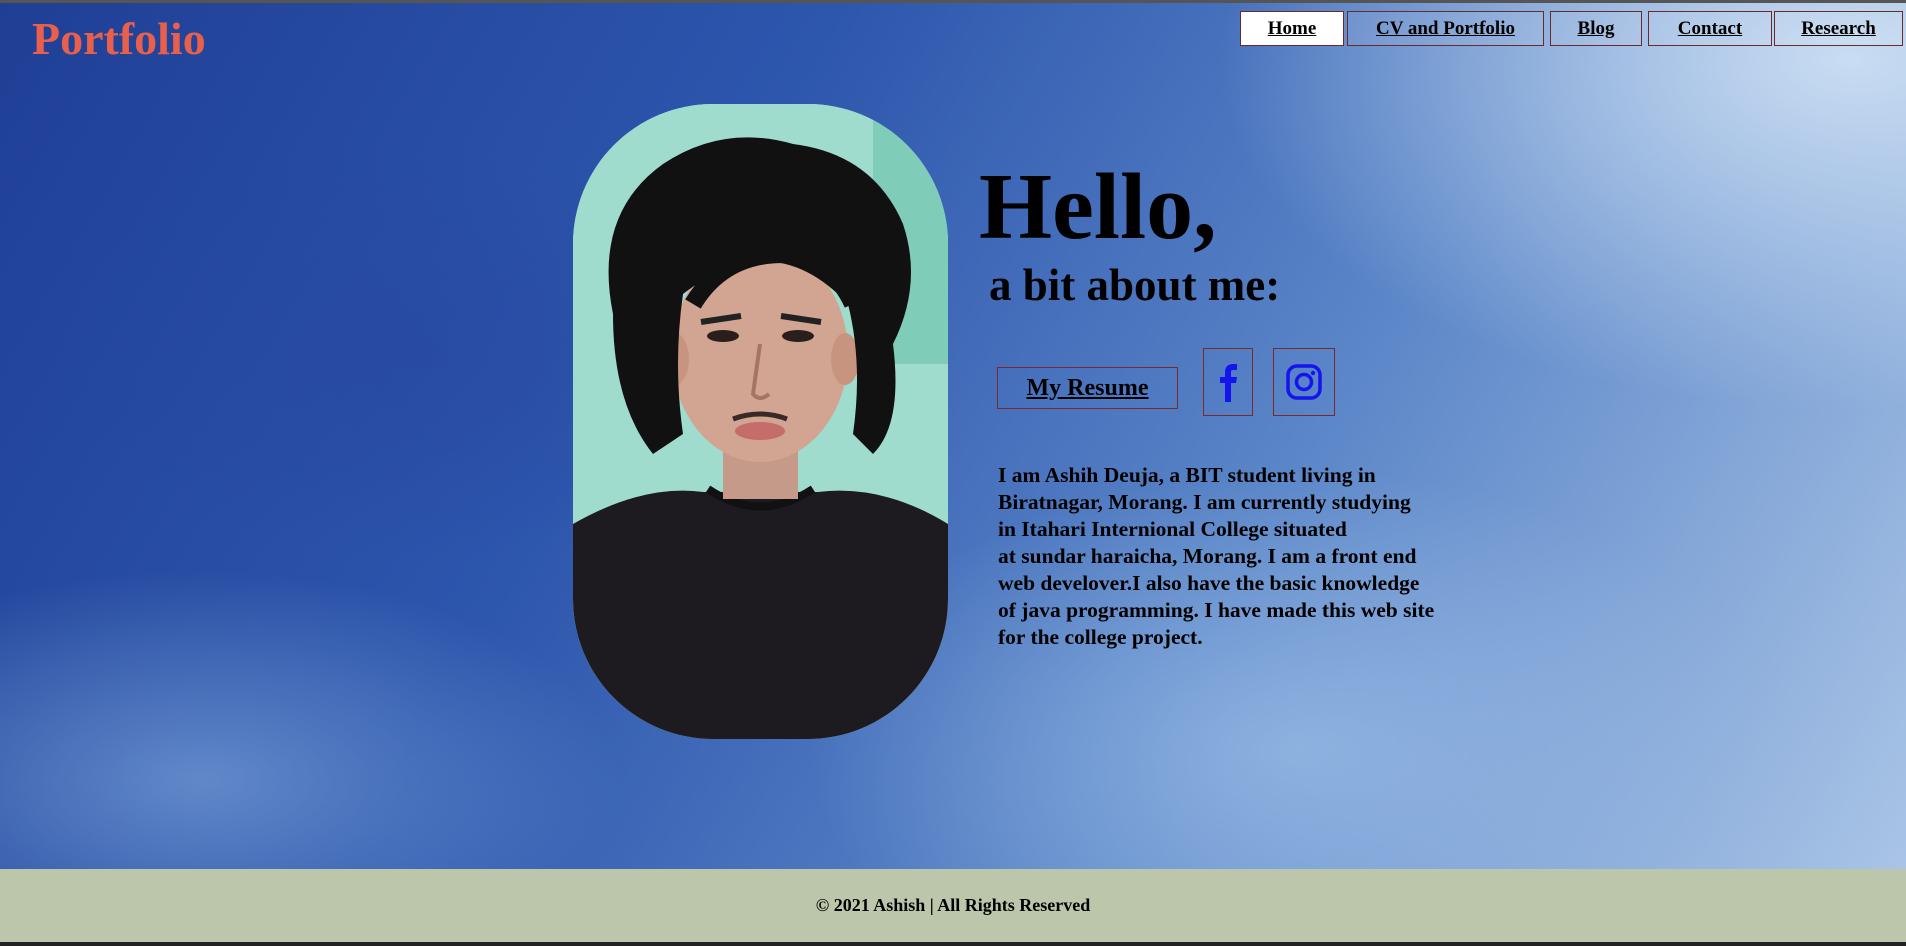  Describe the element at coordinates (953, 905) in the screenshot. I see `copyright-text: © 2021 Ashish | All Rights Reserved` at that location.